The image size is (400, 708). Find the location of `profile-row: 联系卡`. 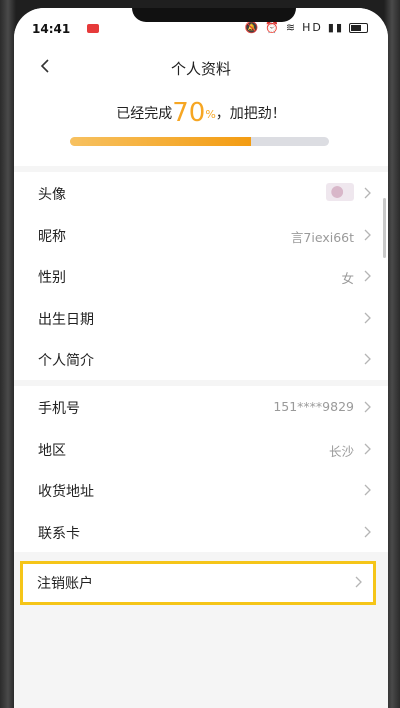

profile-row: 联系卡 is located at coordinates (201, 532).